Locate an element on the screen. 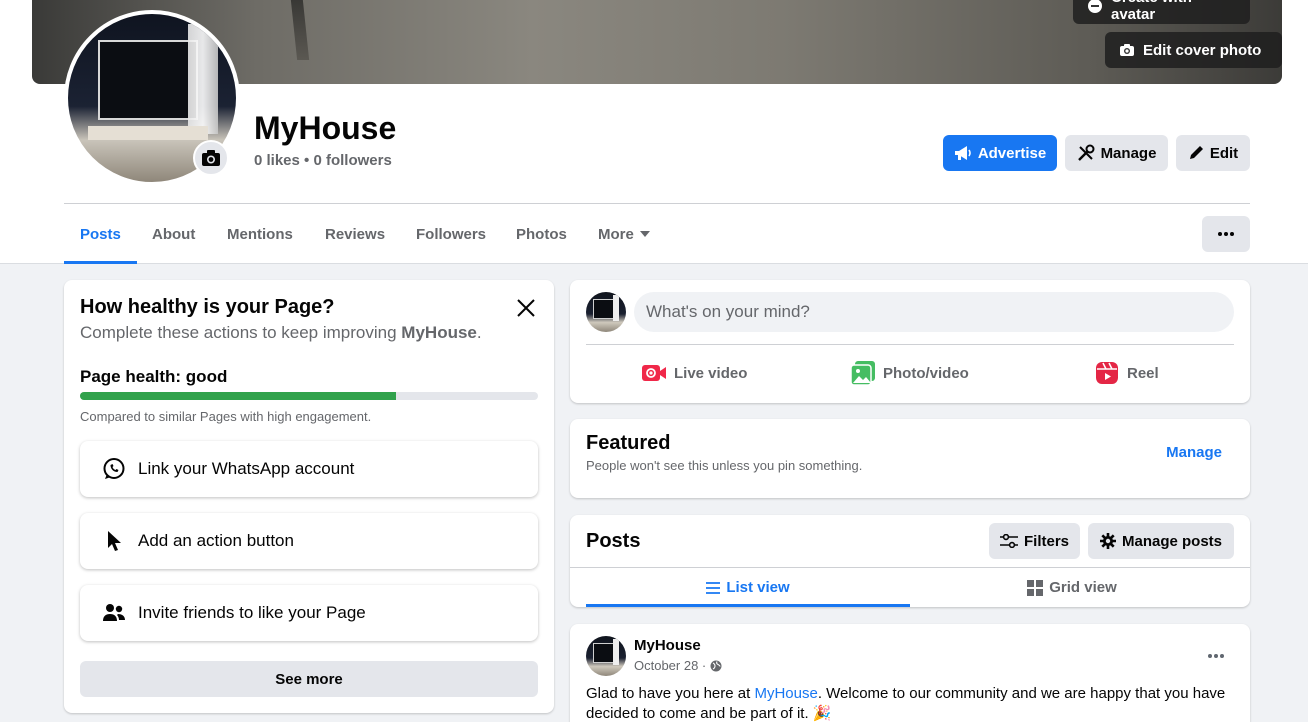  whatsapp-icon is located at coordinates (114, 469).